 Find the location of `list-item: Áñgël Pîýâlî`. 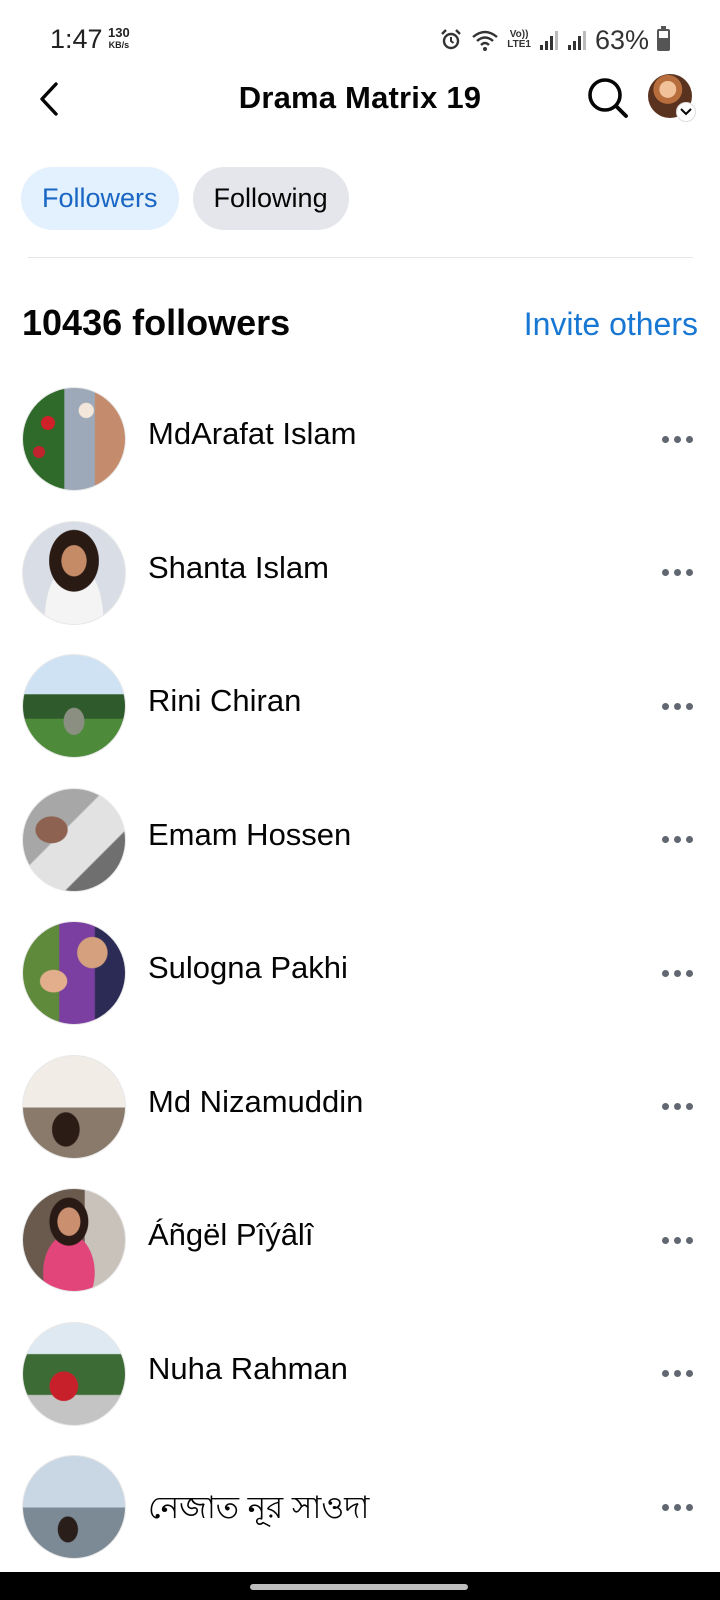

list-item: Áñgël Pîýâlî is located at coordinates (360, 1240).